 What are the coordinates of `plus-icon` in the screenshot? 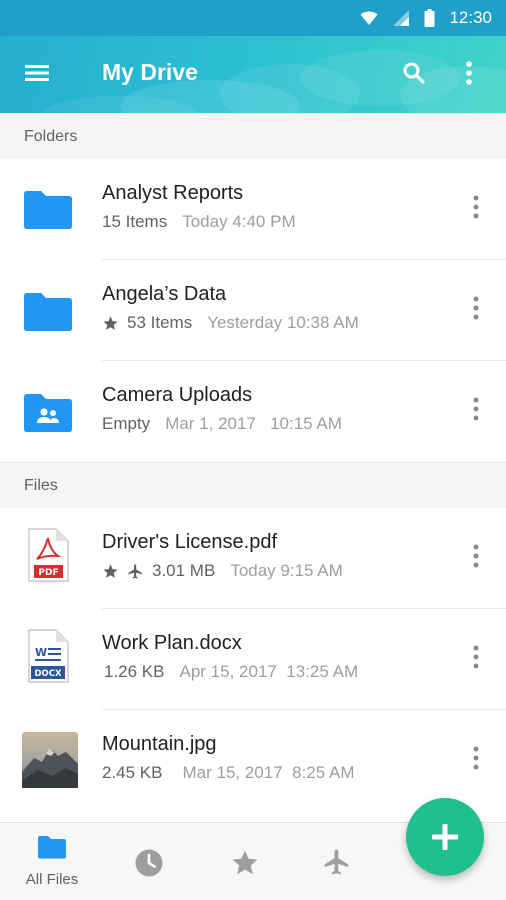 It's located at (445, 837).